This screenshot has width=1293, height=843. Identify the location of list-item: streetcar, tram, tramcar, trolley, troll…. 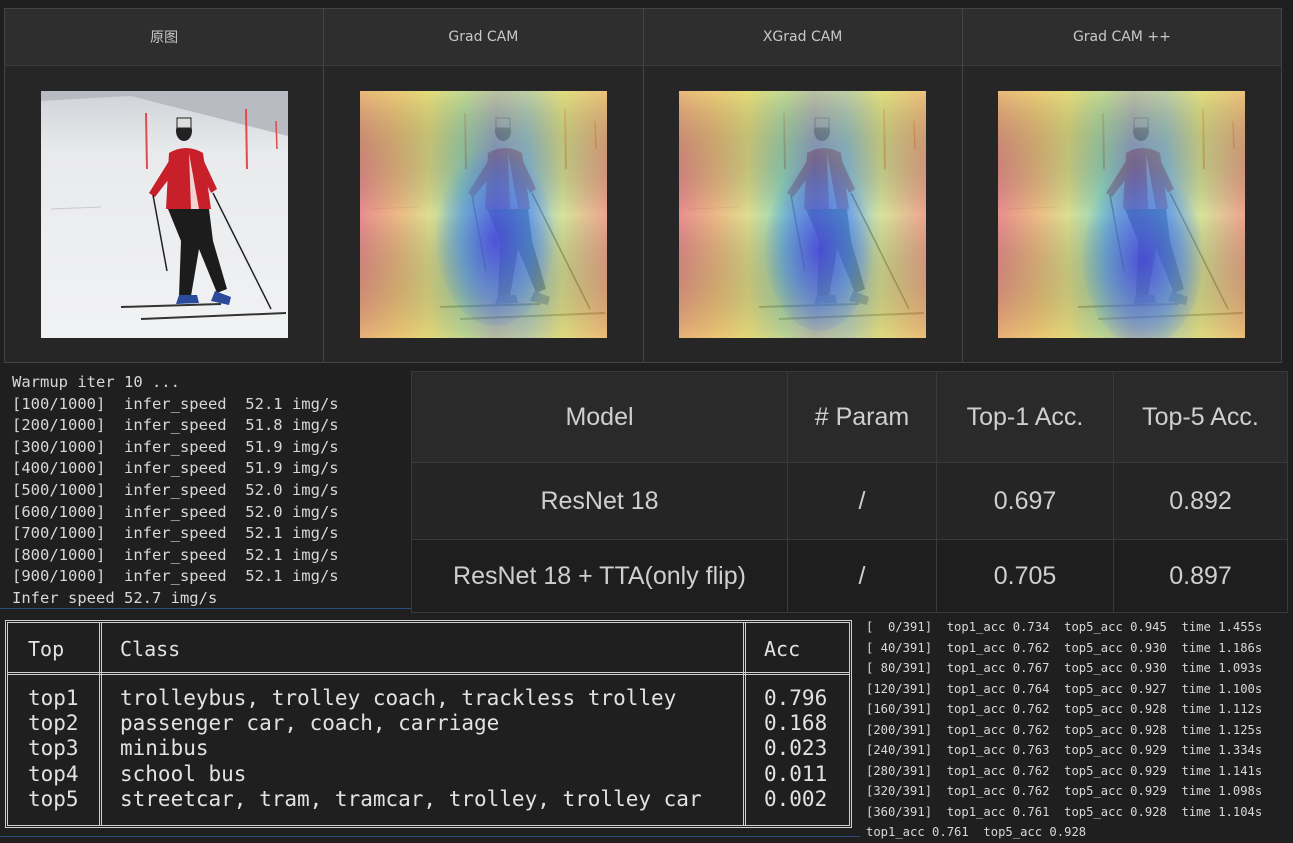
(411, 798).